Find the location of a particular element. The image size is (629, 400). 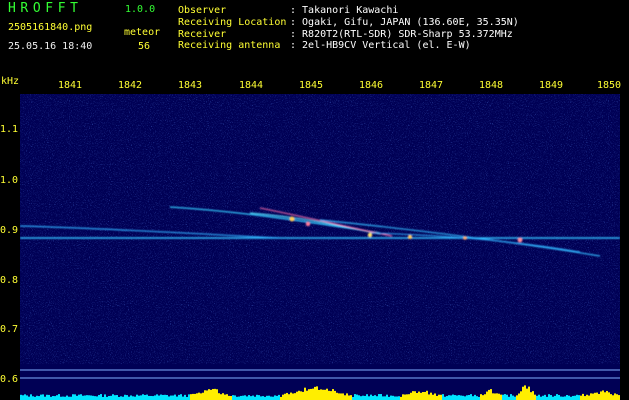

file-datetime: 25.05.16 18:40 is located at coordinates (50, 46).